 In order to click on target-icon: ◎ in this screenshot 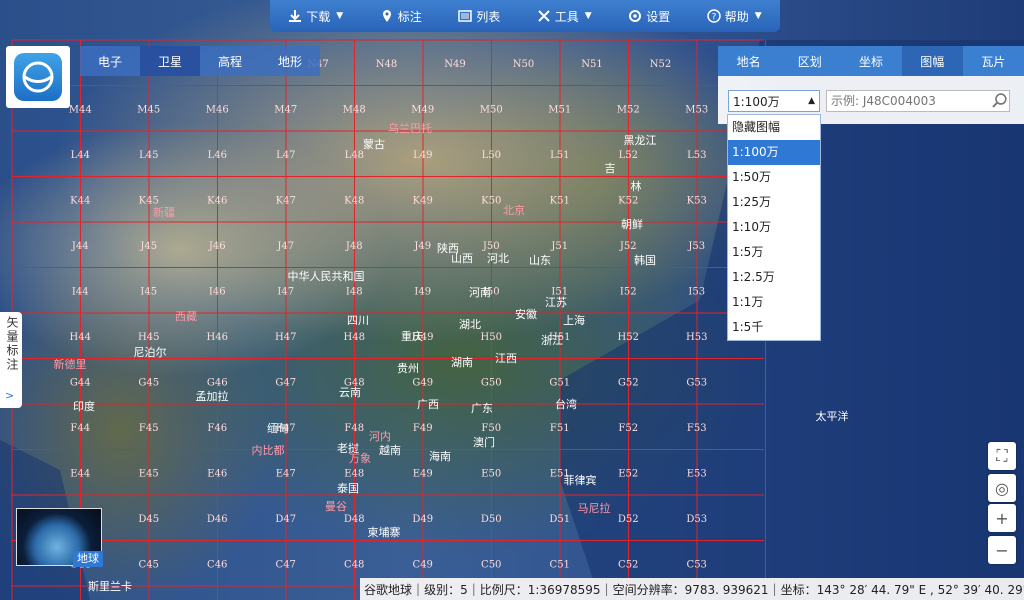, I will do `click(1002, 488)`.